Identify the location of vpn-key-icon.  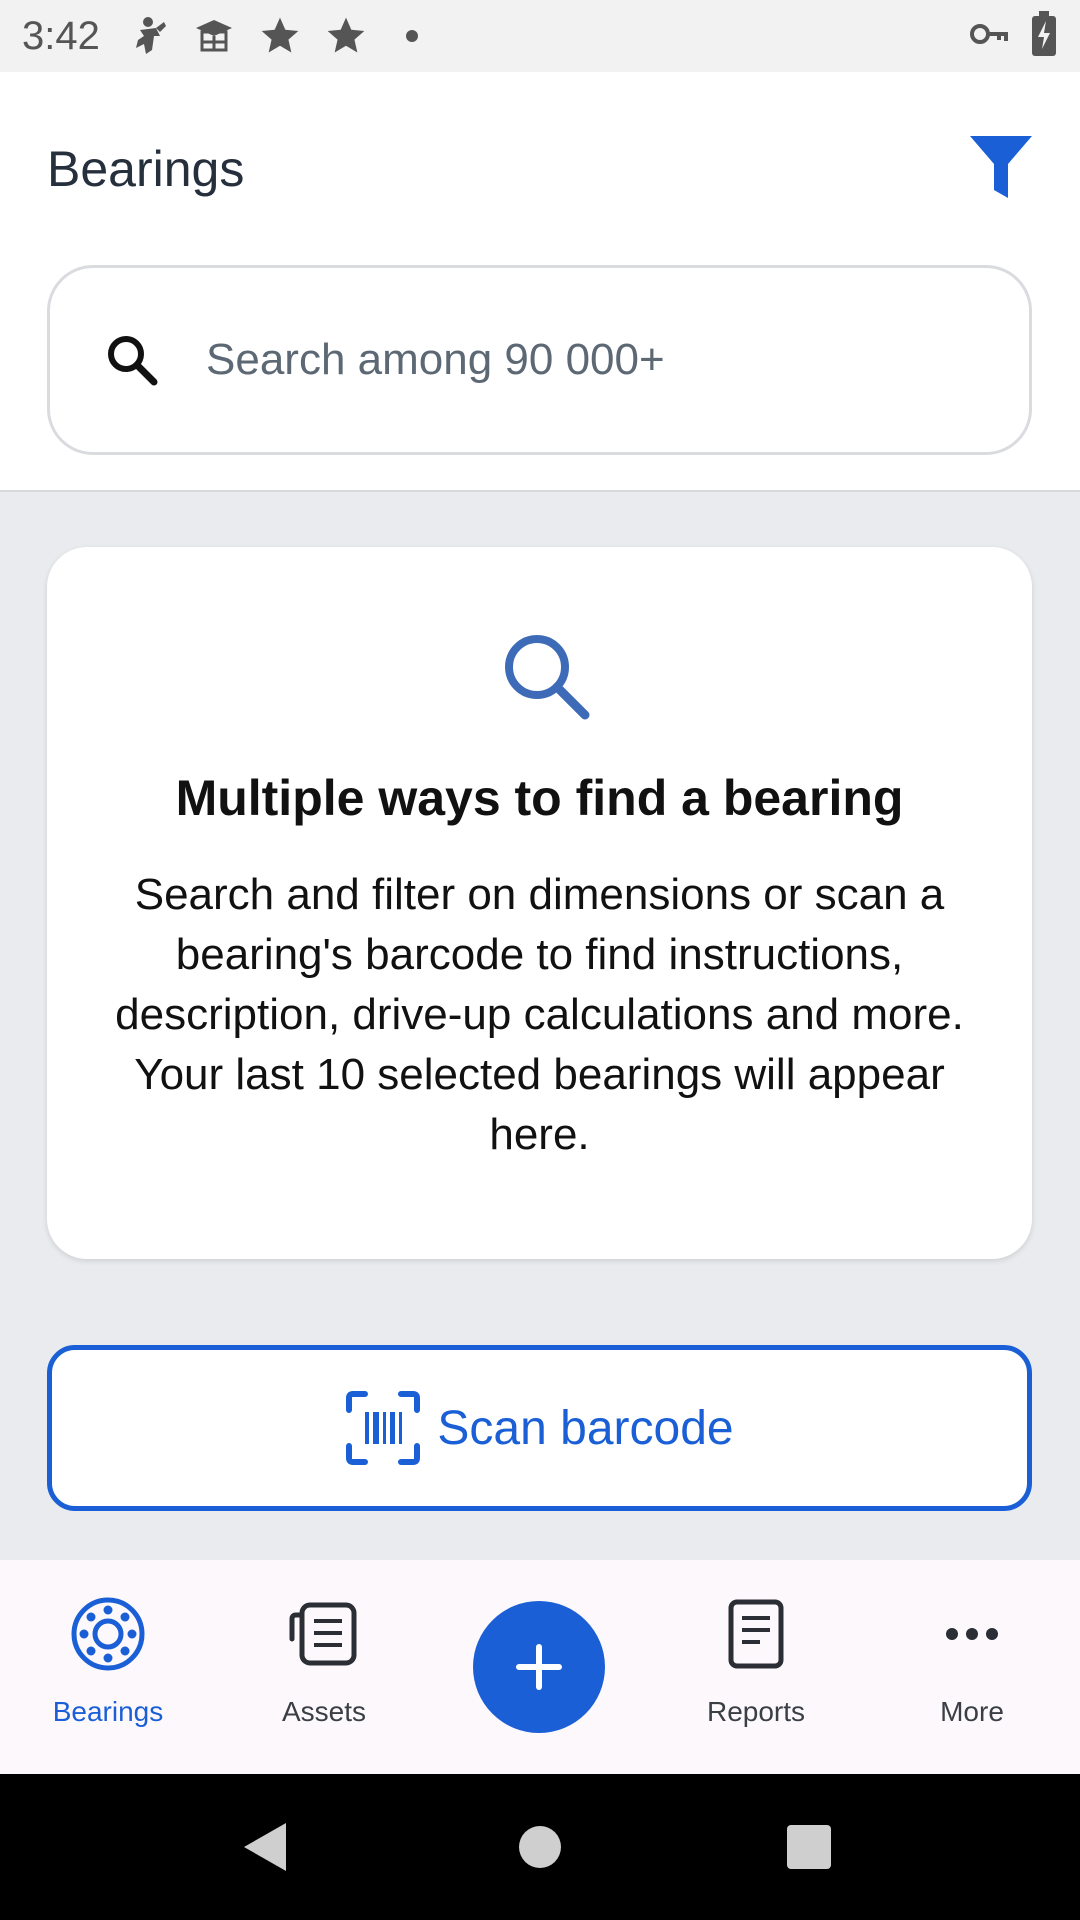
(988, 36).